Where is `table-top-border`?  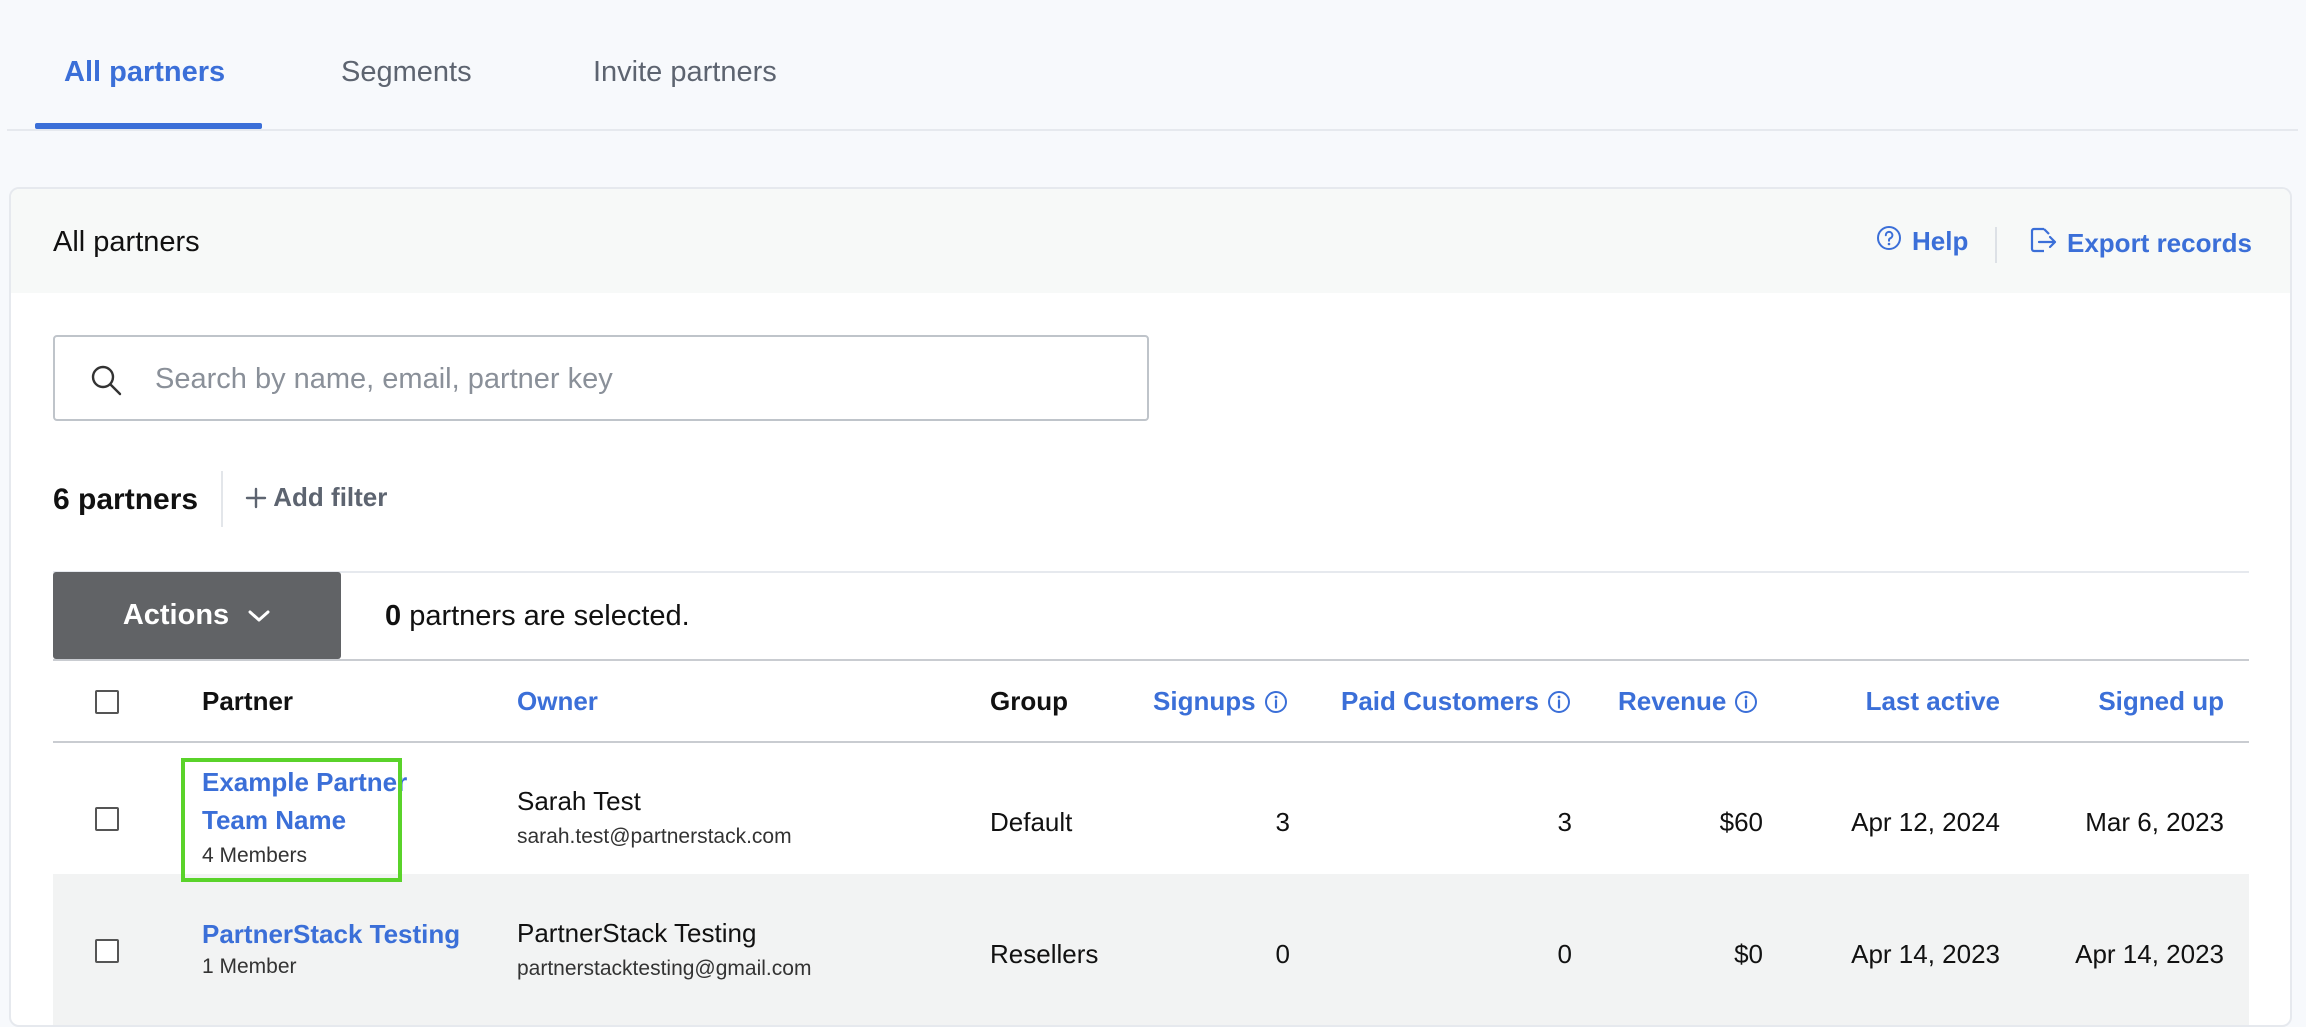
table-top-border is located at coordinates (1151, 660).